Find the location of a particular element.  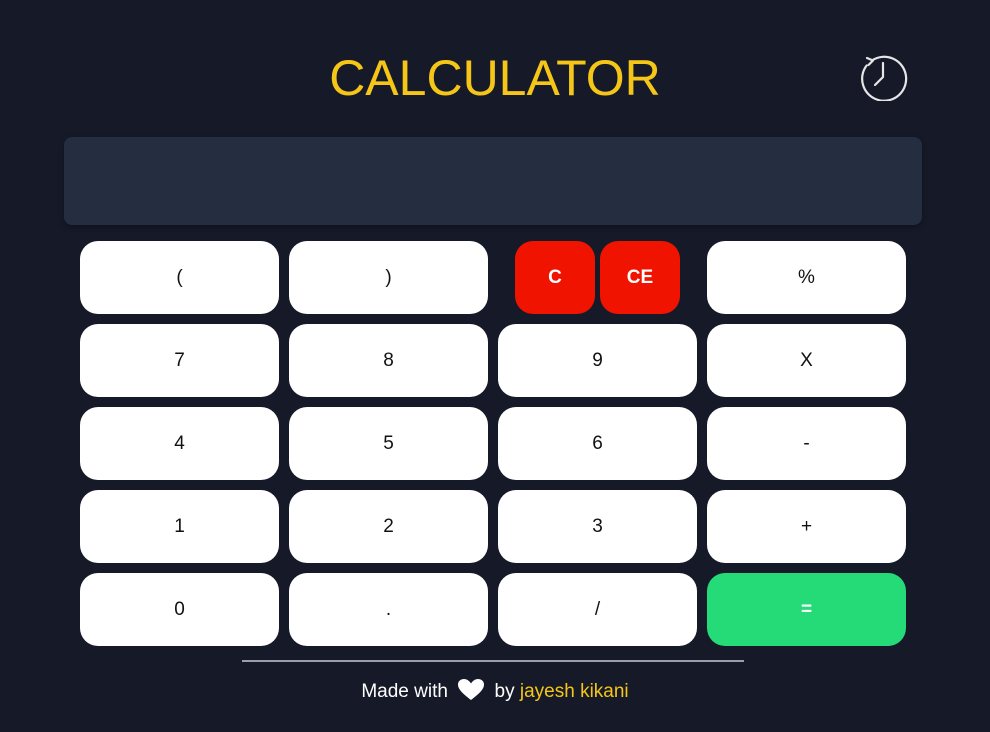

history-clock-icon is located at coordinates (884, 78).